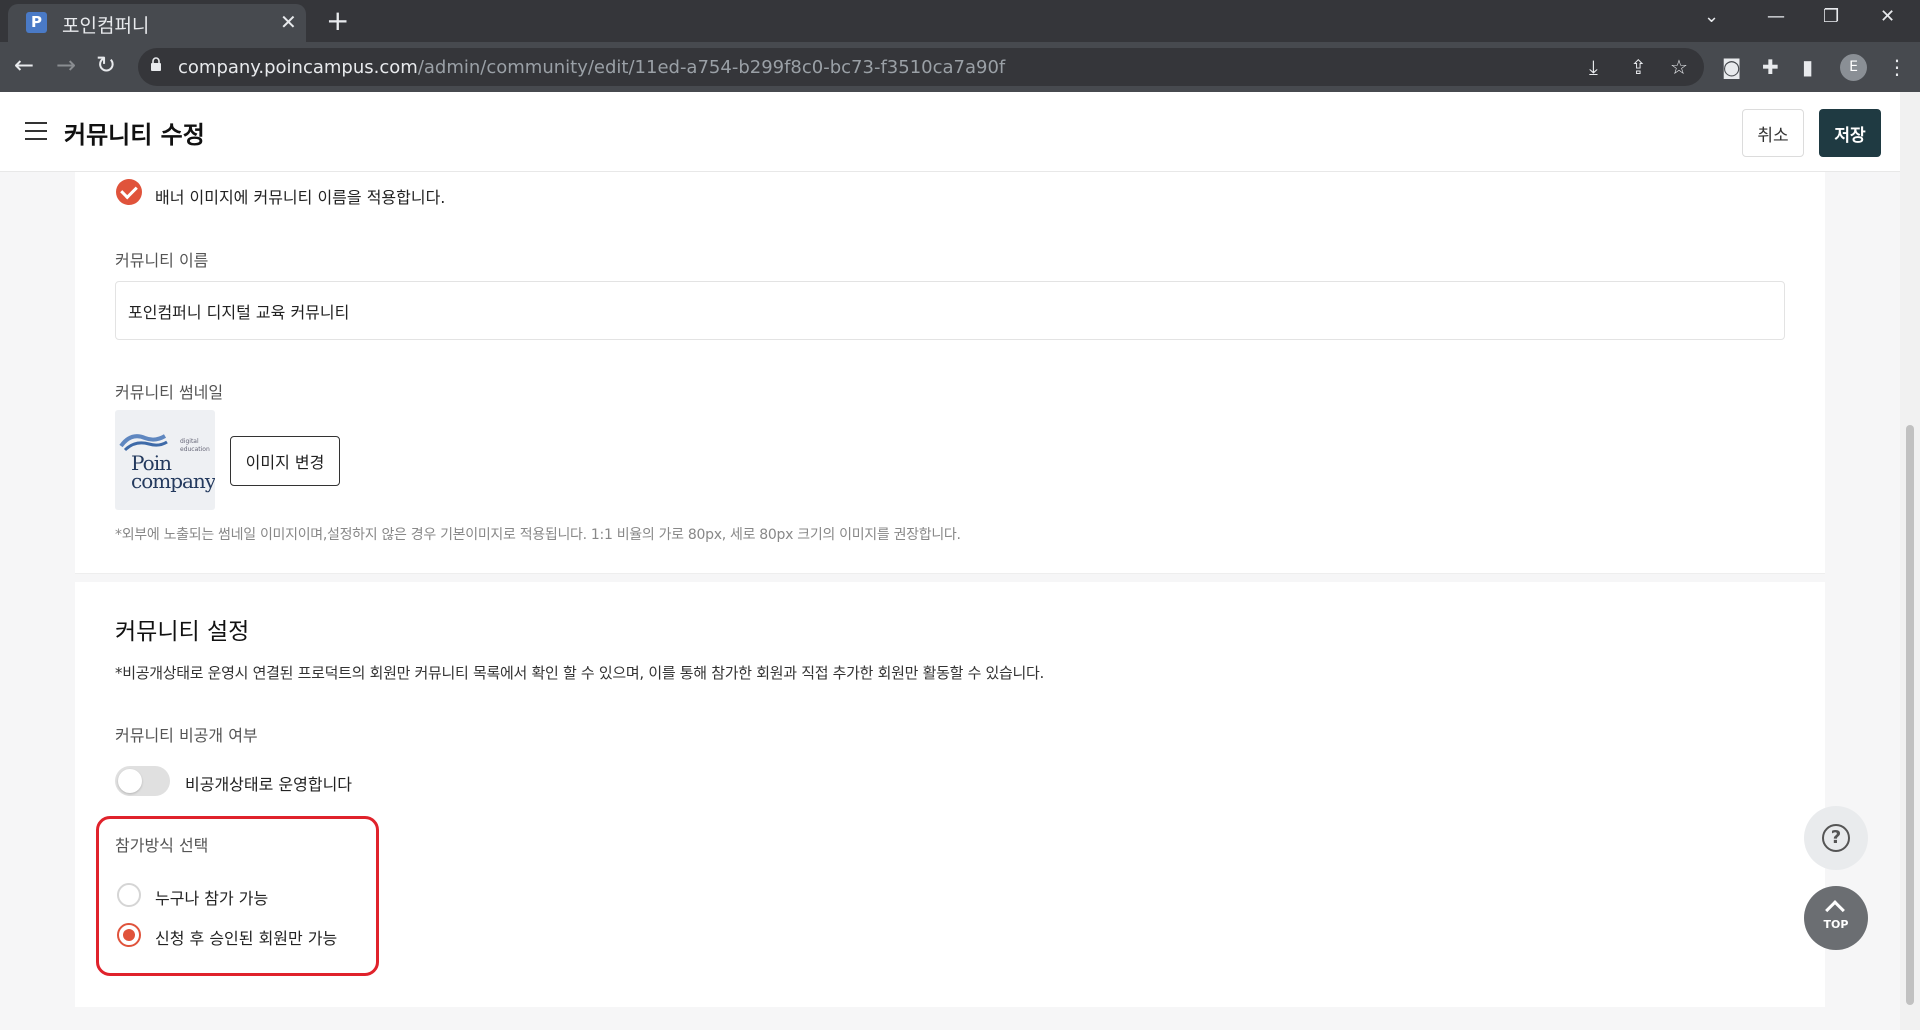  I want to click on tab-search-icon: ⌄, so click(1711, 16).